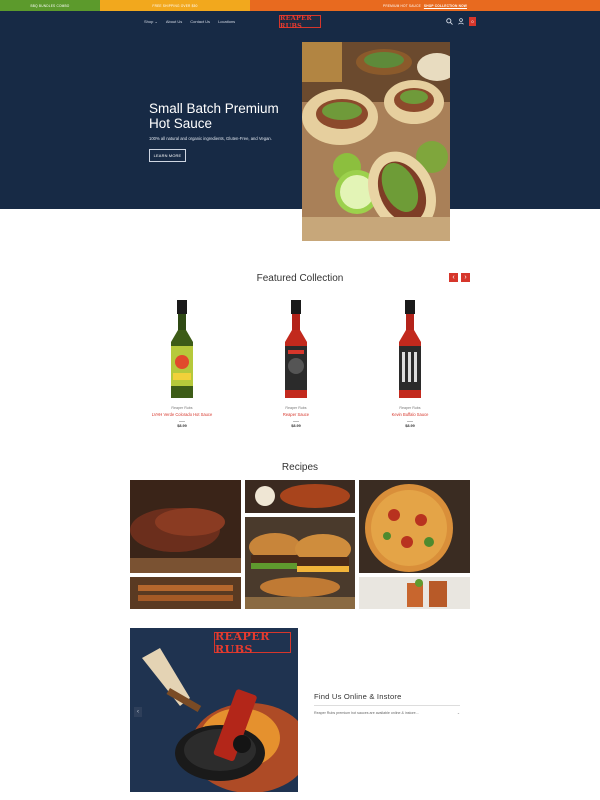 The width and height of the screenshot is (600, 800). I want to click on product-name: Reaper Sauce, so click(296, 414).